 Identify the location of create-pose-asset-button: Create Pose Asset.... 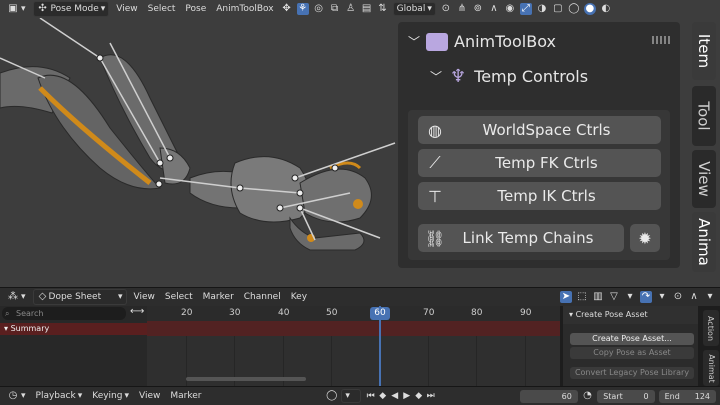
(632, 339).